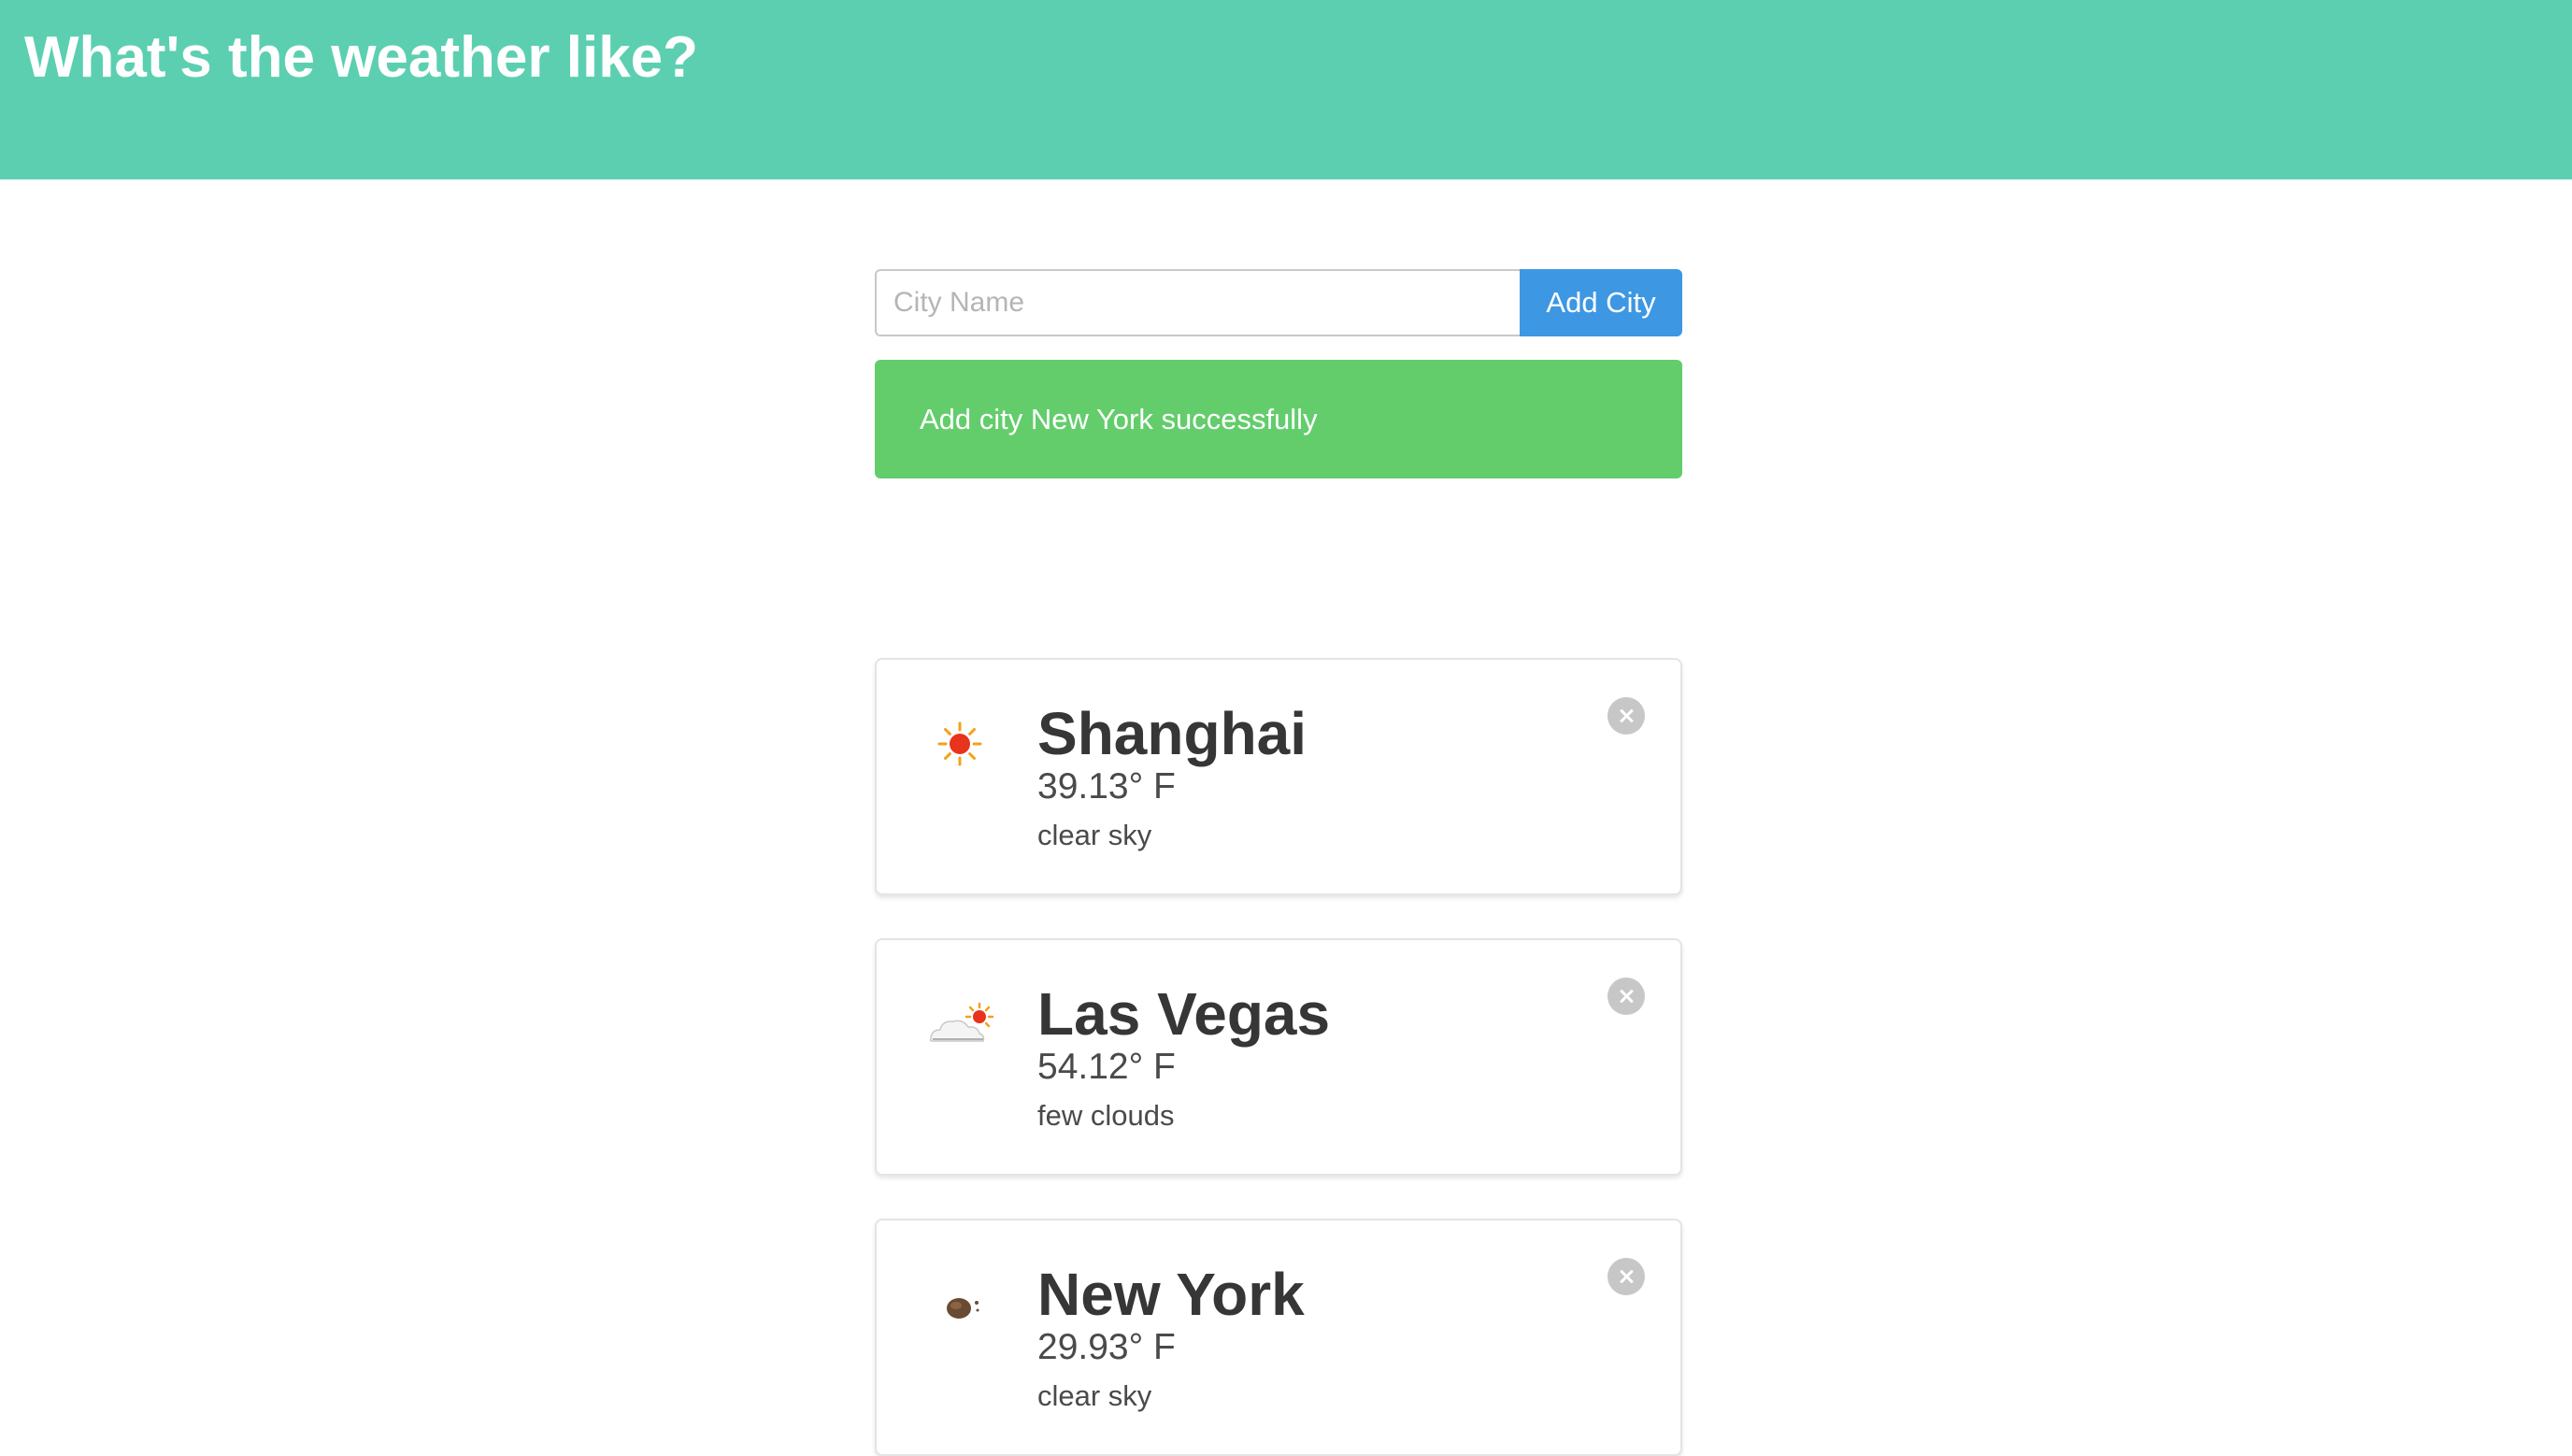 The image size is (2572, 1456). What do you see at coordinates (1106, 1115) in the screenshot?
I see `city-weather-description: few clouds` at bounding box center [1106, 1115].